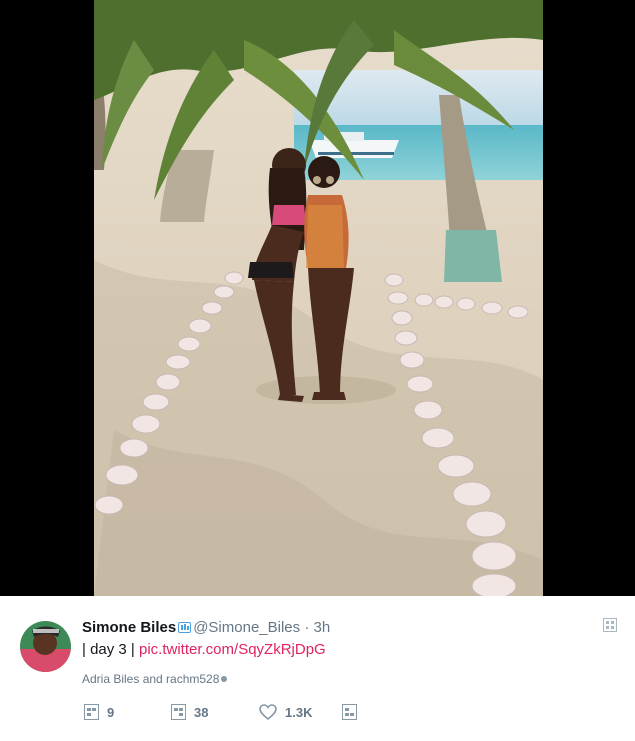 The image size is (635, 741). Describe the element at coordinates (110, 649) in the screenshot. I see `tweet-text-prefix: | day 3 |` at that location.